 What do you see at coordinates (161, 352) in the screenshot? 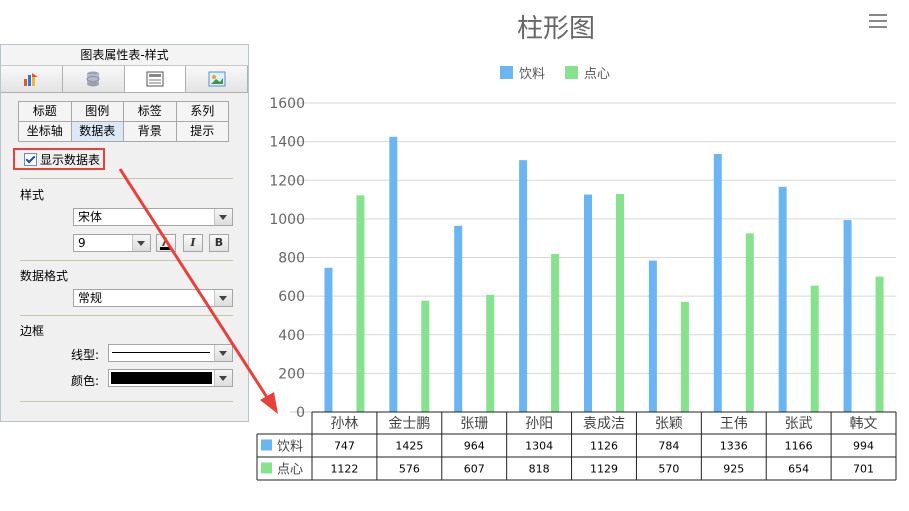
I see `line-sample` at bounding box center [161, 352].